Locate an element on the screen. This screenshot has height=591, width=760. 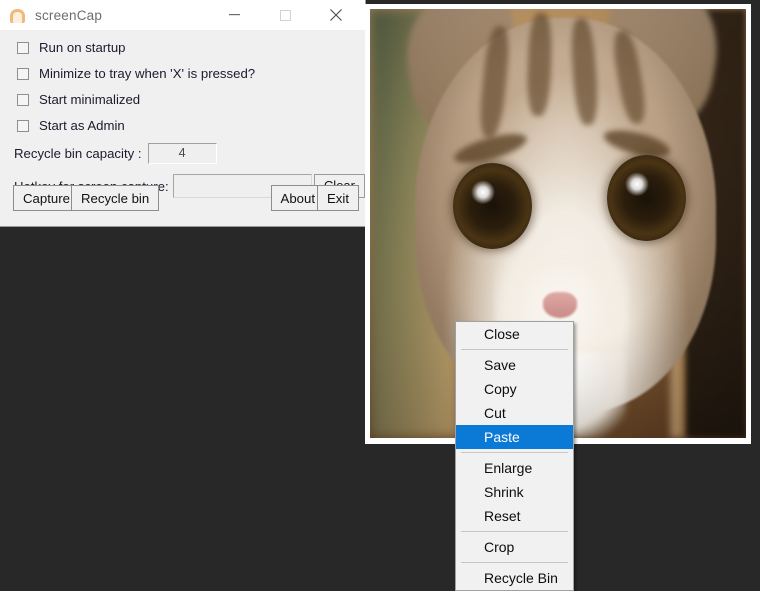
menu-item-reset: Reset is located at coordinates (514, 516).